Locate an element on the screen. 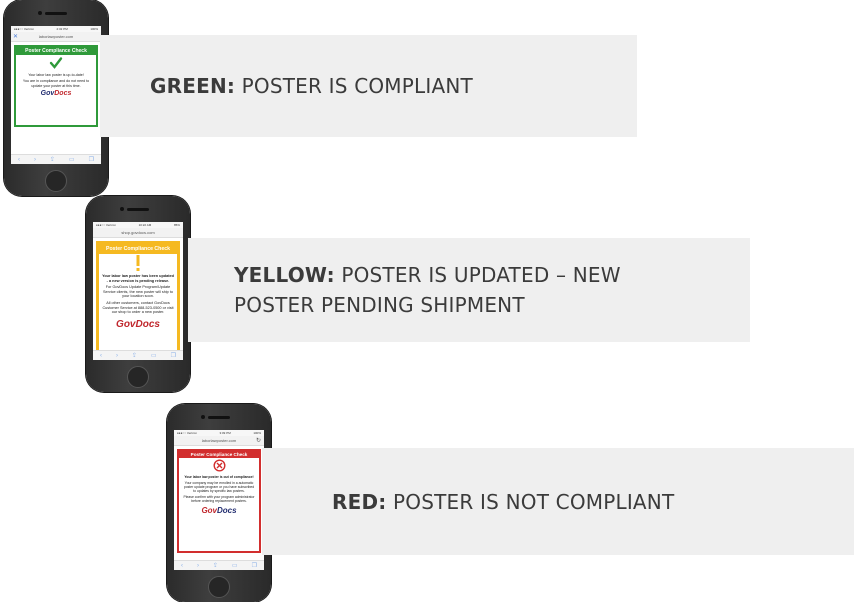 The height and width of the screenshot is (602, 854). address-bar: laborlawposter.com ↻ is located at coordinates (219, 441).